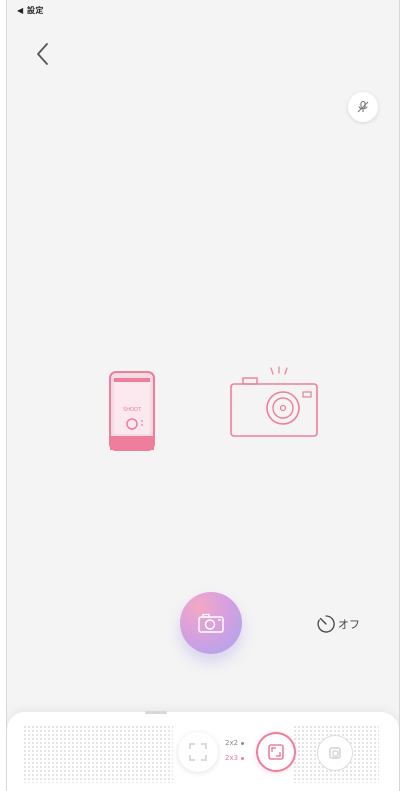 Image resolution: width=405 pixels, height=791 pixels. I want to click on camera-illustration, so click(274, 401).